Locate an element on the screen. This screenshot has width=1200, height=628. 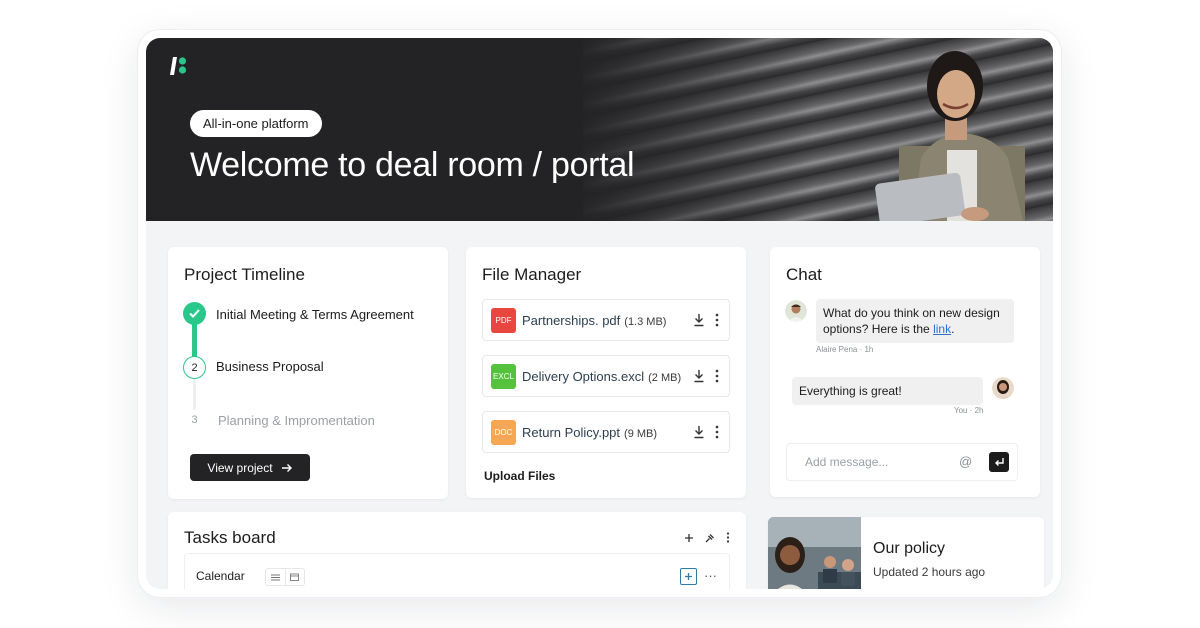
calendar-view-icon is located at coordinates (294, 577).